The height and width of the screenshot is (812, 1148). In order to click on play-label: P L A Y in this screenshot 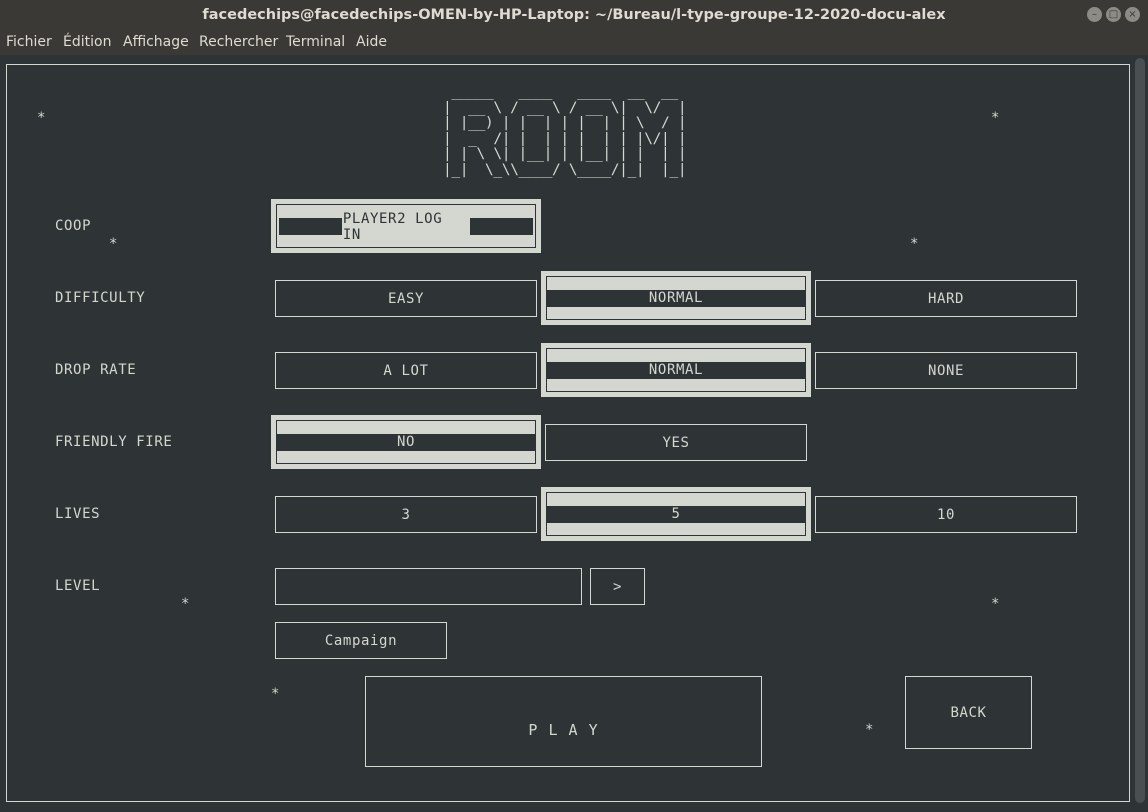, I will do `click(563, 730)`.